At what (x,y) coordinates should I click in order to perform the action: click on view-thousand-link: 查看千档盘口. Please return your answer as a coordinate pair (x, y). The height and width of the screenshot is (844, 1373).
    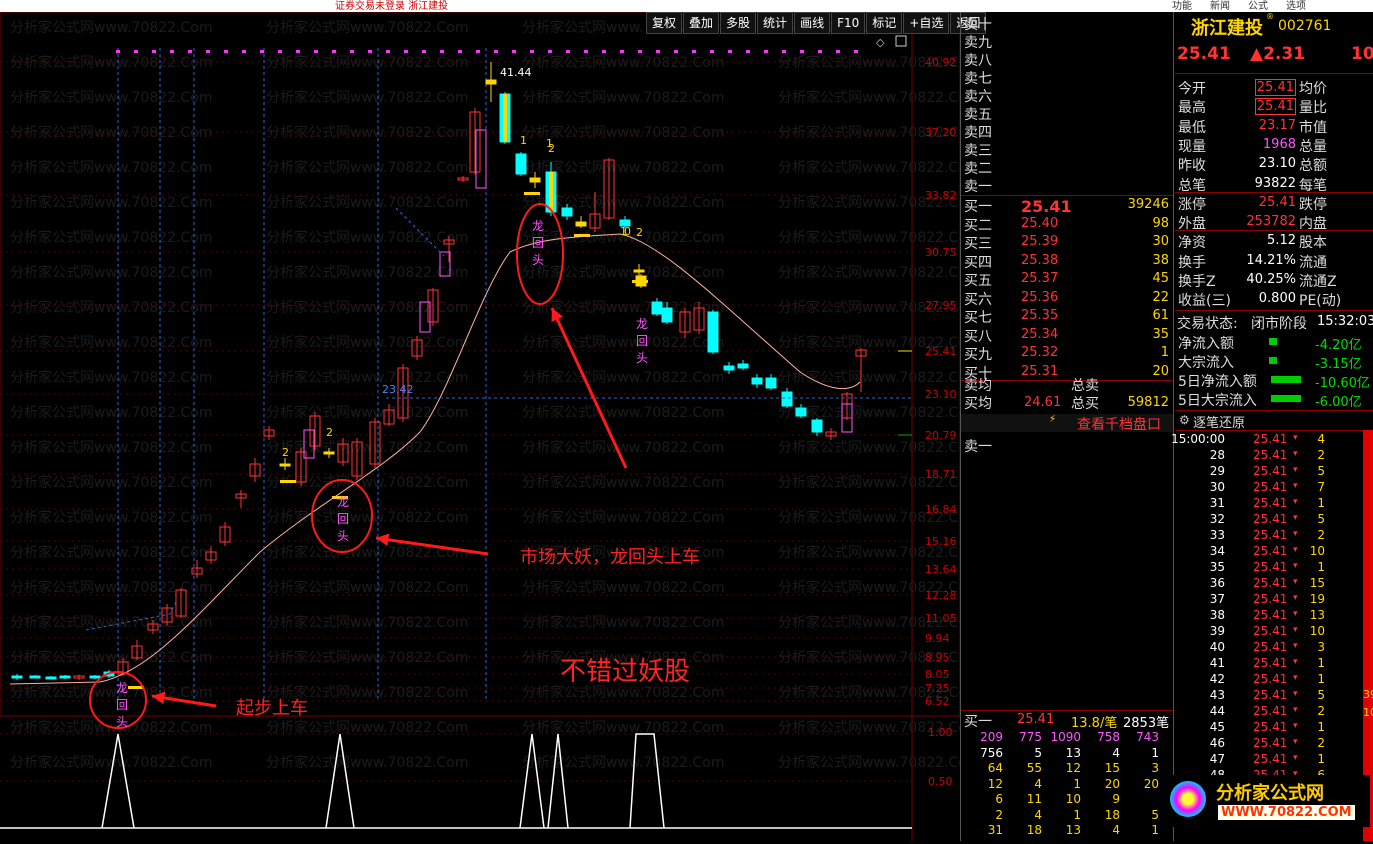
    Looking at the image, I should click on (1119, 424).